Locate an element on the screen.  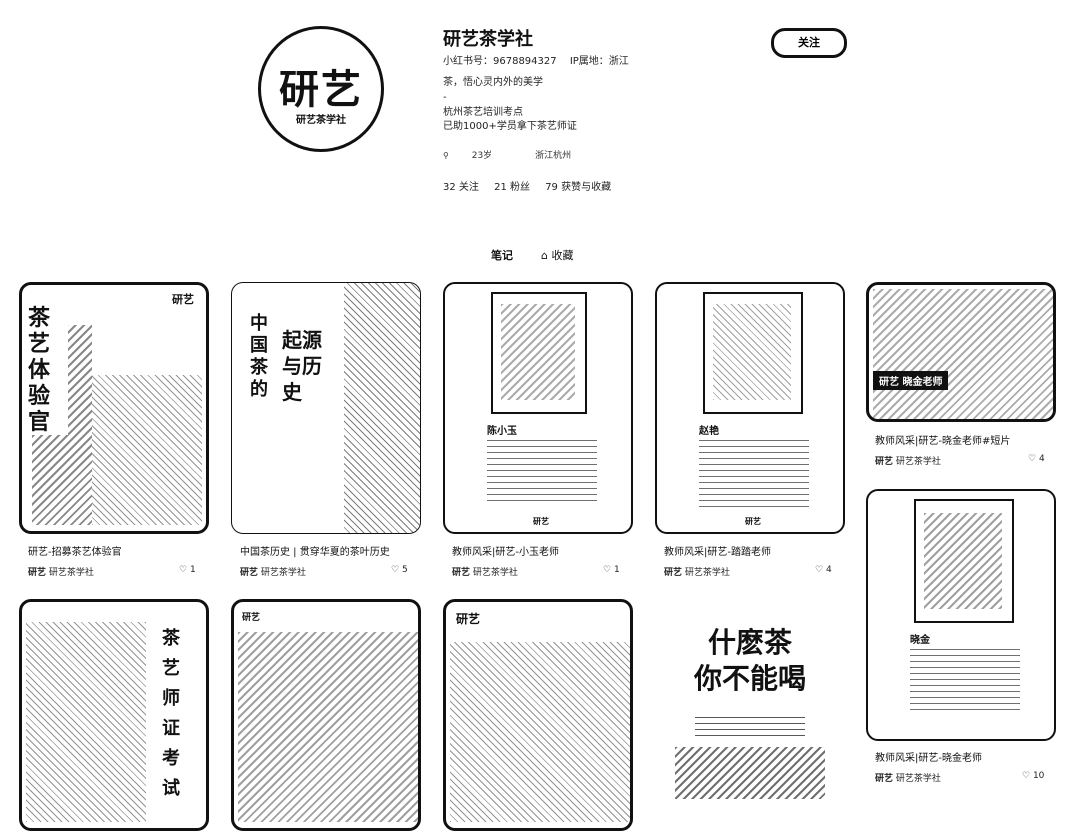
note-title: 研艺-招募茶艺体验官 is located at coordinates (75, 550).